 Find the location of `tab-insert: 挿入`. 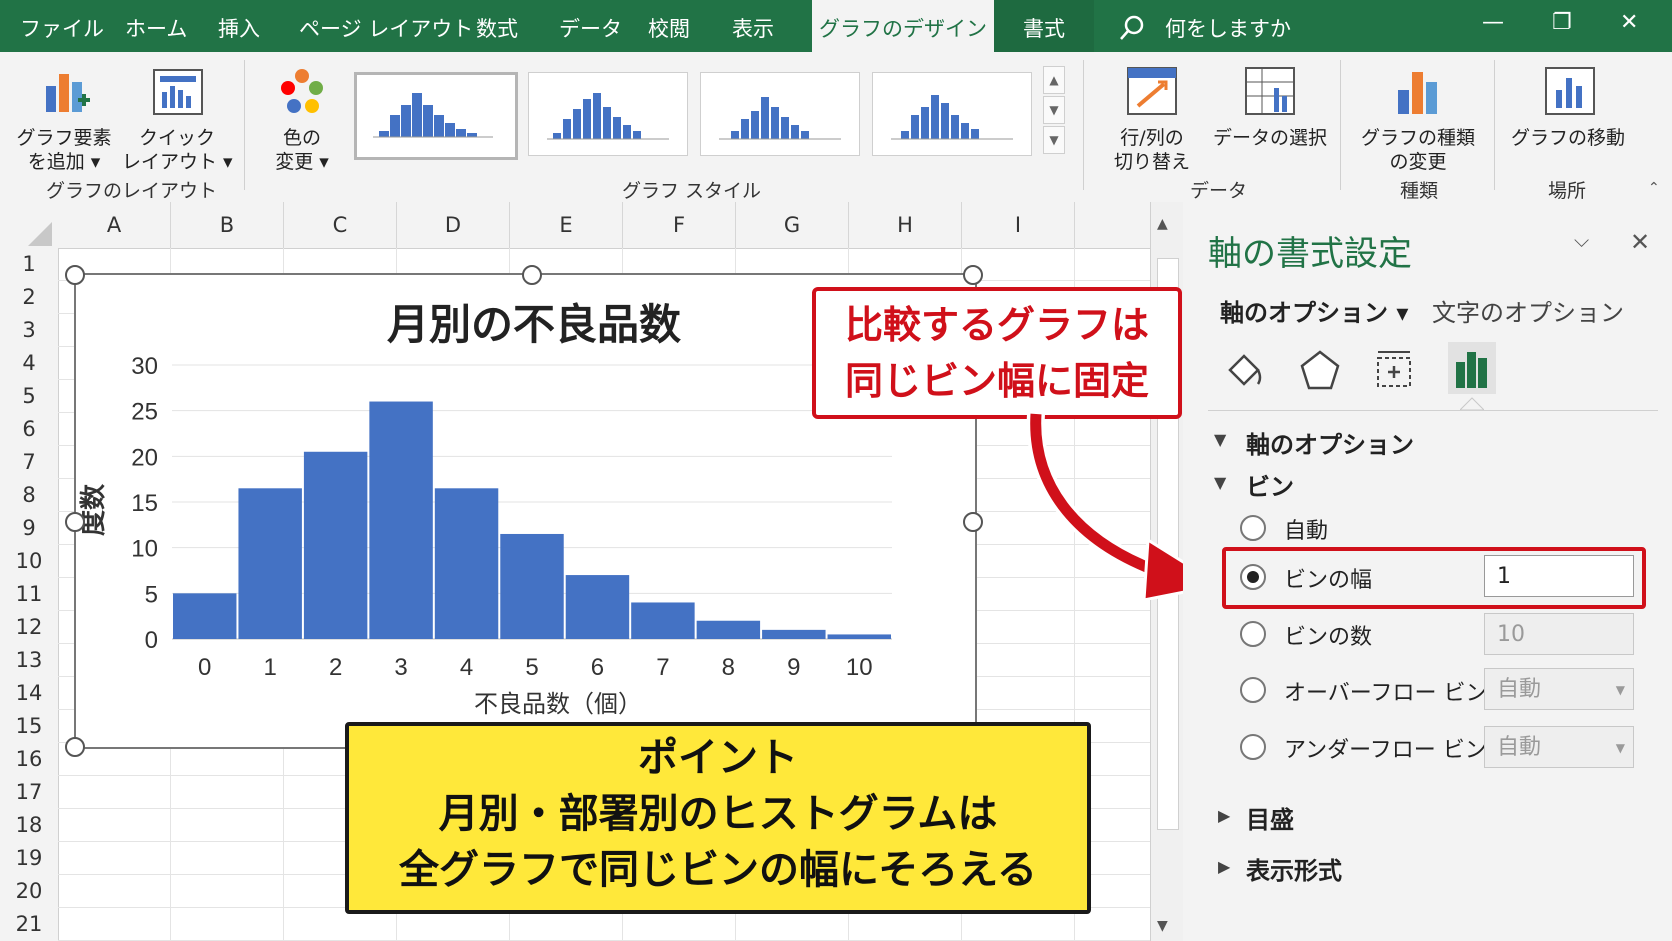

tab-insert: 挿入 is located at coordinates (239, 26).